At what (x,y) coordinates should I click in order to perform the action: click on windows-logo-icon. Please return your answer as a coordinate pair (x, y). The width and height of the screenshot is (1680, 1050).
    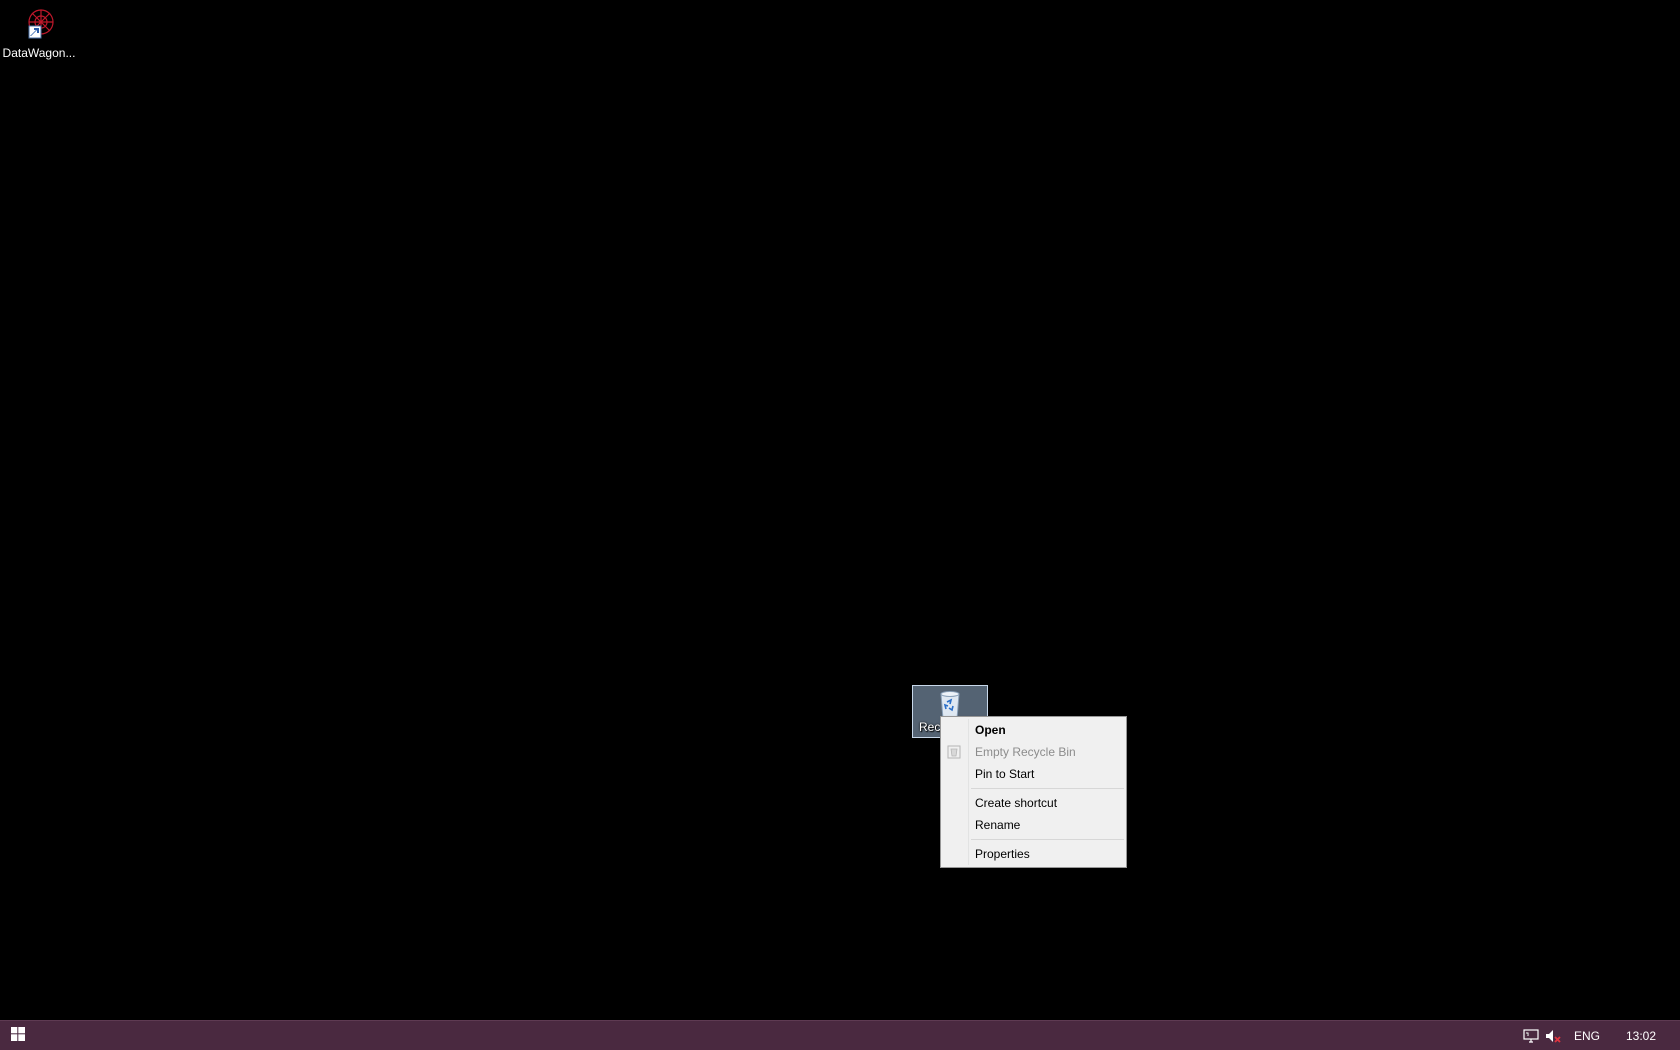
    Looking at the image, I should click on (18, 1035).